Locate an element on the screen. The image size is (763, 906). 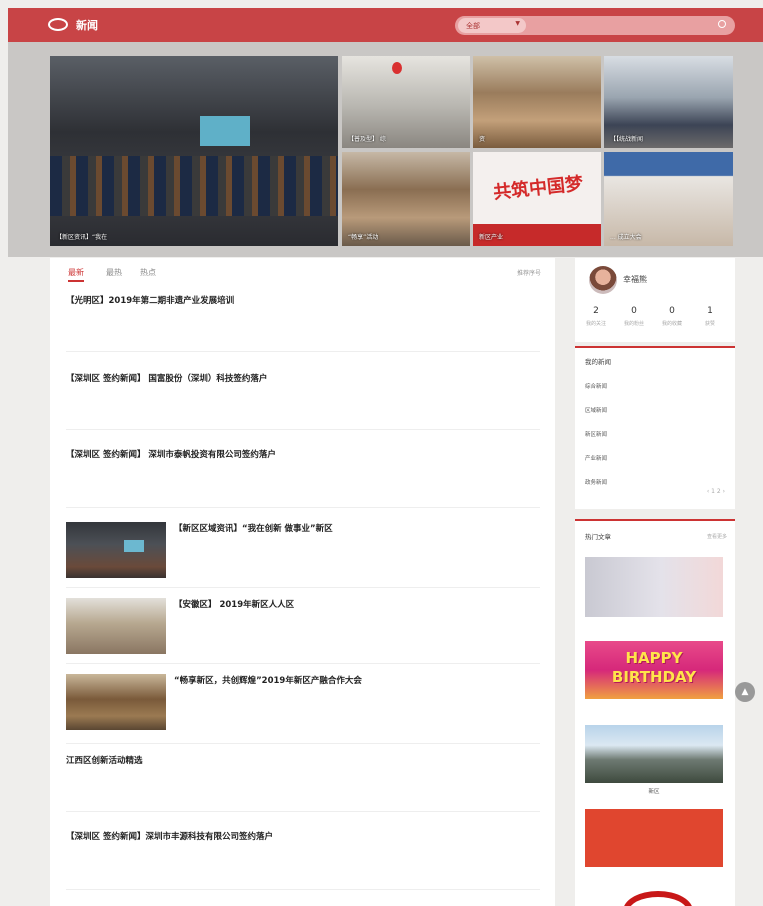
article-item: 江西区创新活动精选 is located at coordinates (303, 783).